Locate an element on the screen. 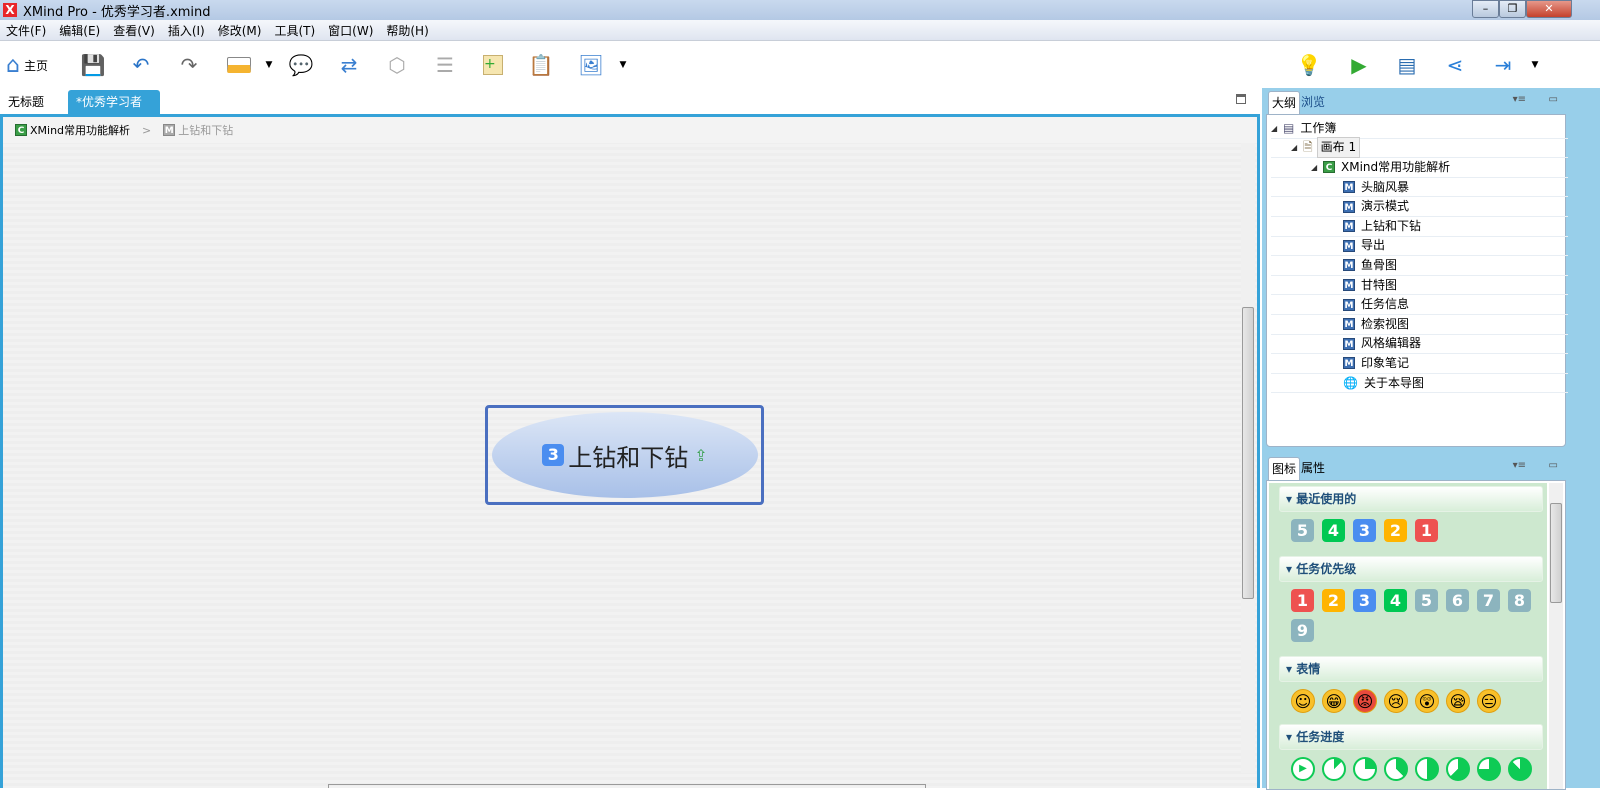 This screenshot has width=1600, height=790. tree-item: M 上钻和下钻 is located at coordinates (1419, 227).